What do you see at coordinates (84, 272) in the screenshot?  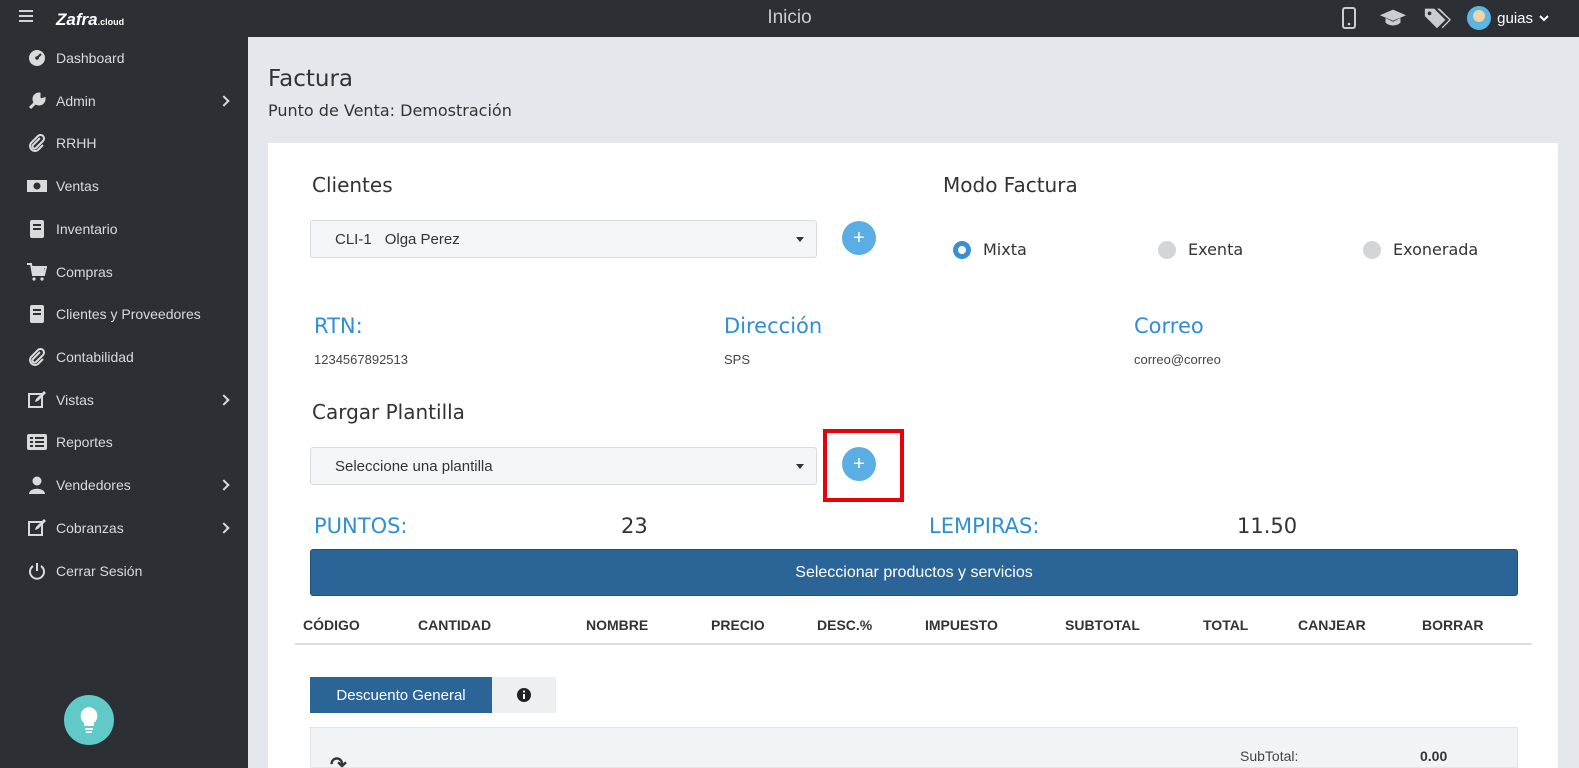 I see `sidebar-item-label: Compras` at bounding box center [84, 272].